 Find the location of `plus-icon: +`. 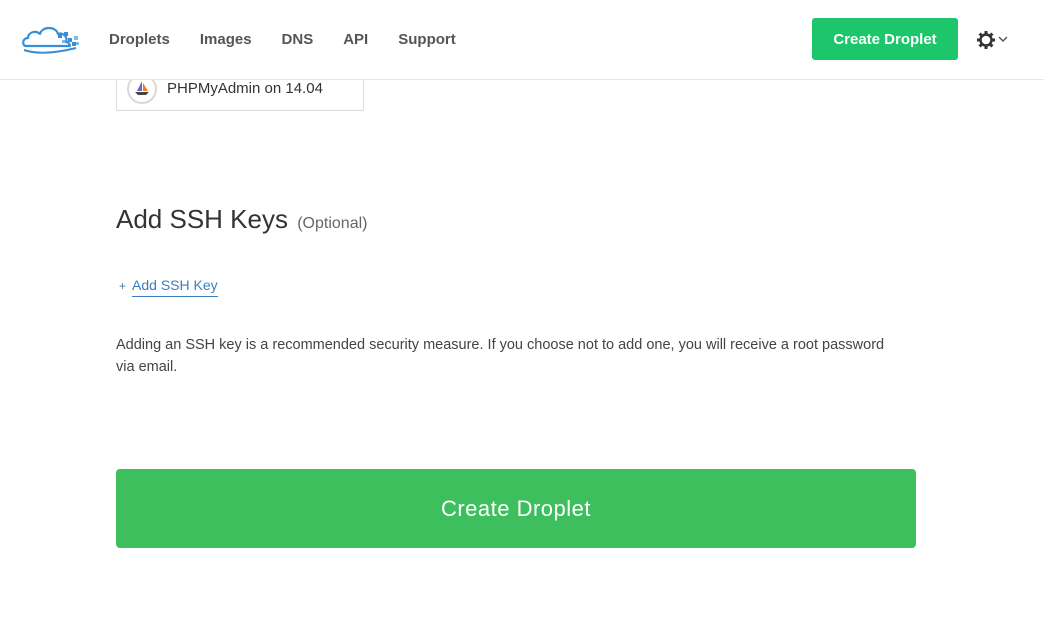

plus-icon: + is located at coordinates (123, 286).